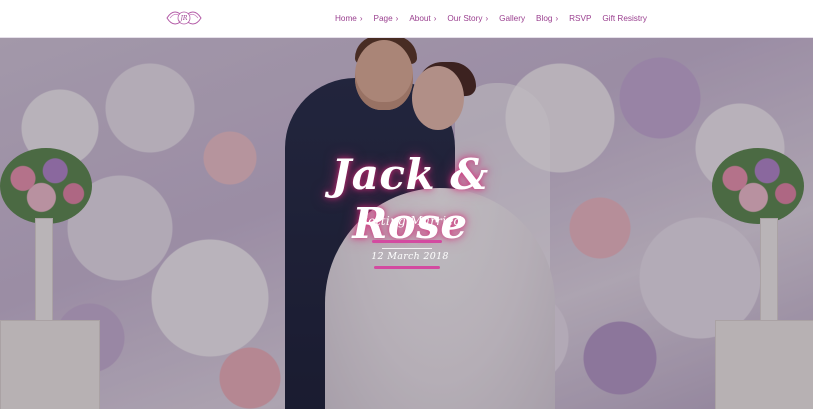 The image size is (813, 409). I want to click on nav-item-our-story: Our Story ›, so click(467, 18).